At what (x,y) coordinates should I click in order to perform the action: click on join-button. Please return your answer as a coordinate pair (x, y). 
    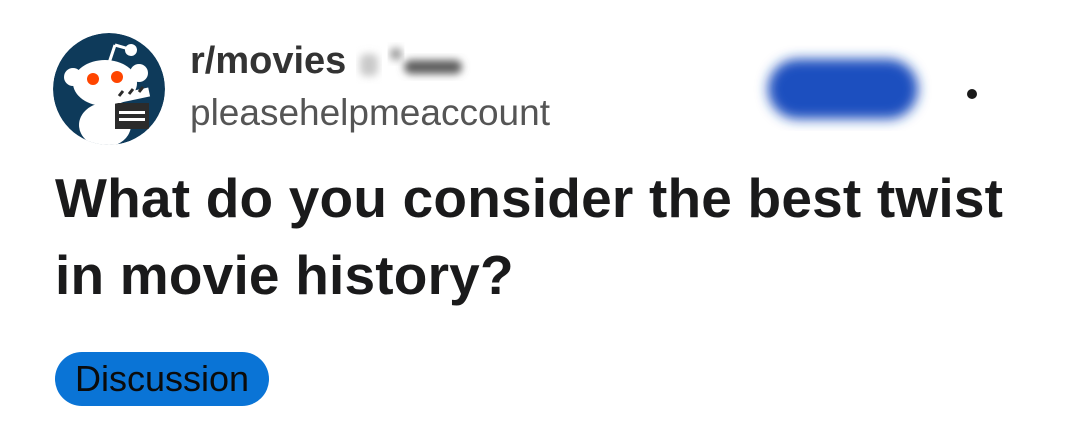
    Looking at the image, I should click on (842, 88).